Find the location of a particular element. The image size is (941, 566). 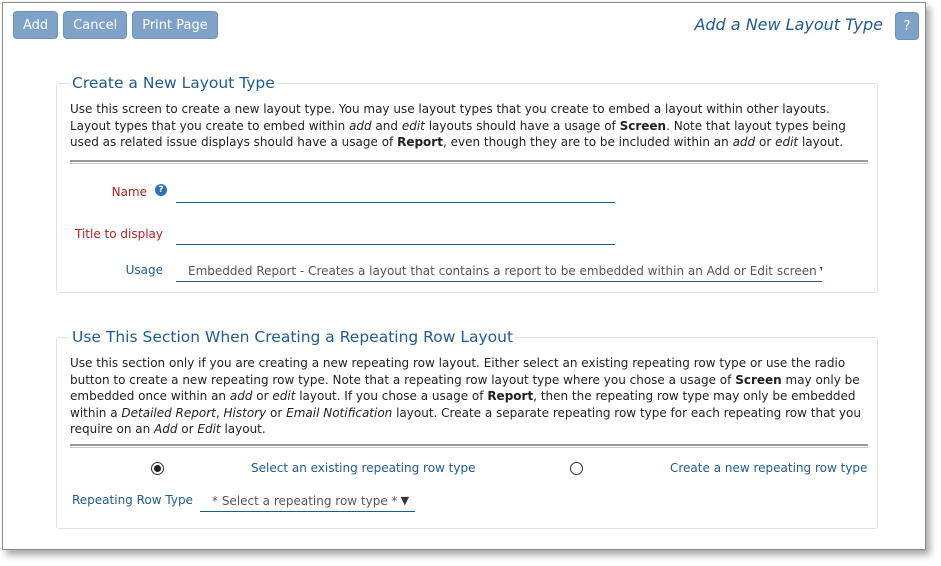

radio-existing-row-type is located at coordinates (157, 468).